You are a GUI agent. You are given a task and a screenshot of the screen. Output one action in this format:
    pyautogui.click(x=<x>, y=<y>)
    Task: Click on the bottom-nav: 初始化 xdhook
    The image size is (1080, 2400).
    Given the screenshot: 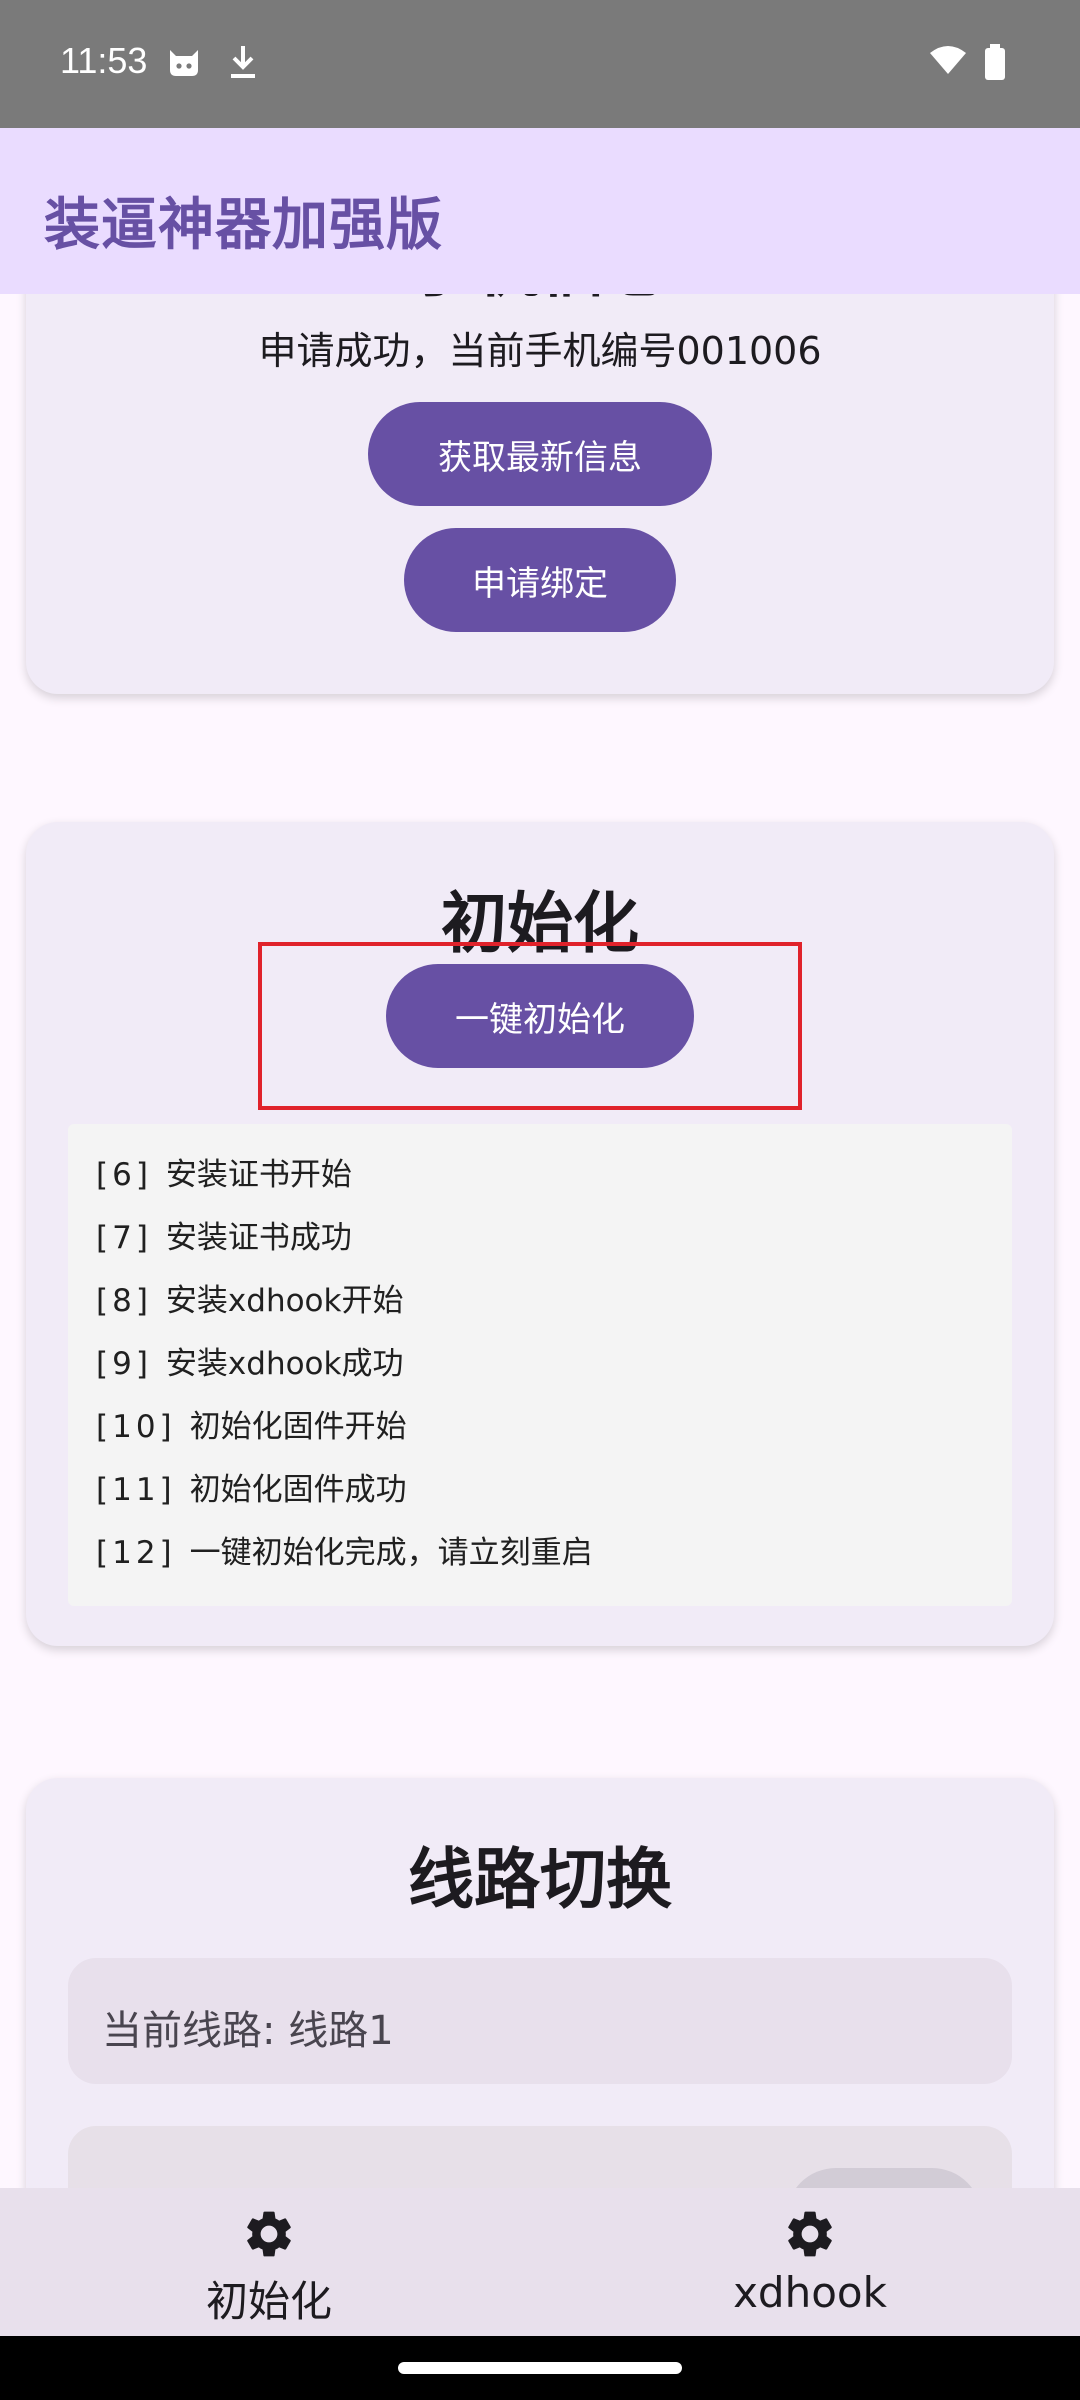 What is the action you would take?
    pyautogui.click(x=540, y=2262)
    